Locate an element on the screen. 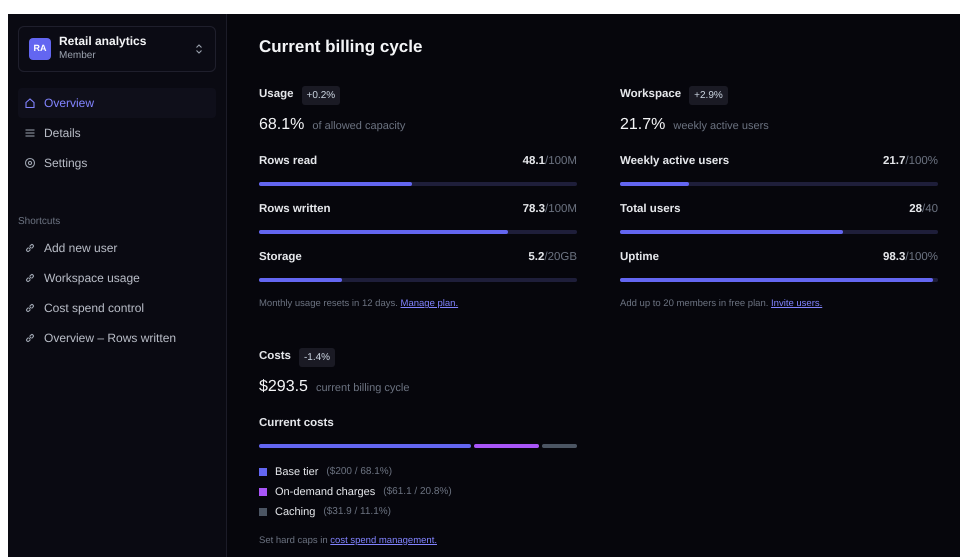 This screenshot has height=557, width=960. metric-caption: of allowed capacity is located at coordinates (359, 126).